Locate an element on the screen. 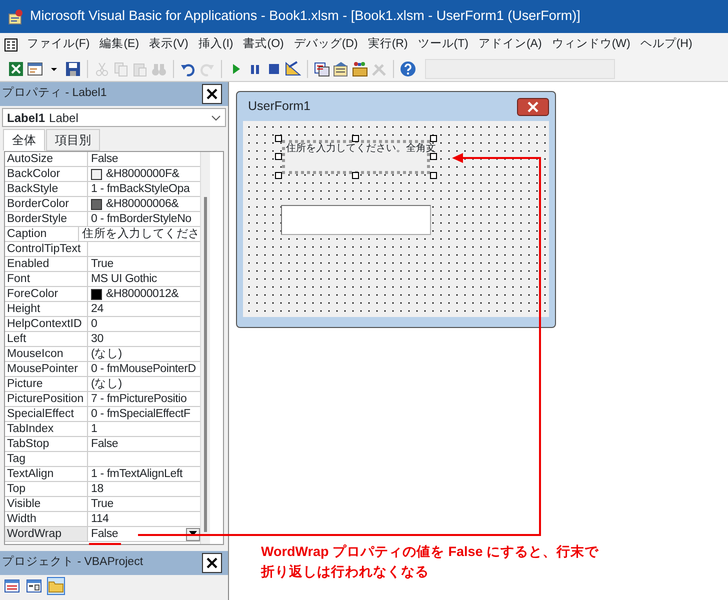  form-icon is located at coordinates (35, 68).